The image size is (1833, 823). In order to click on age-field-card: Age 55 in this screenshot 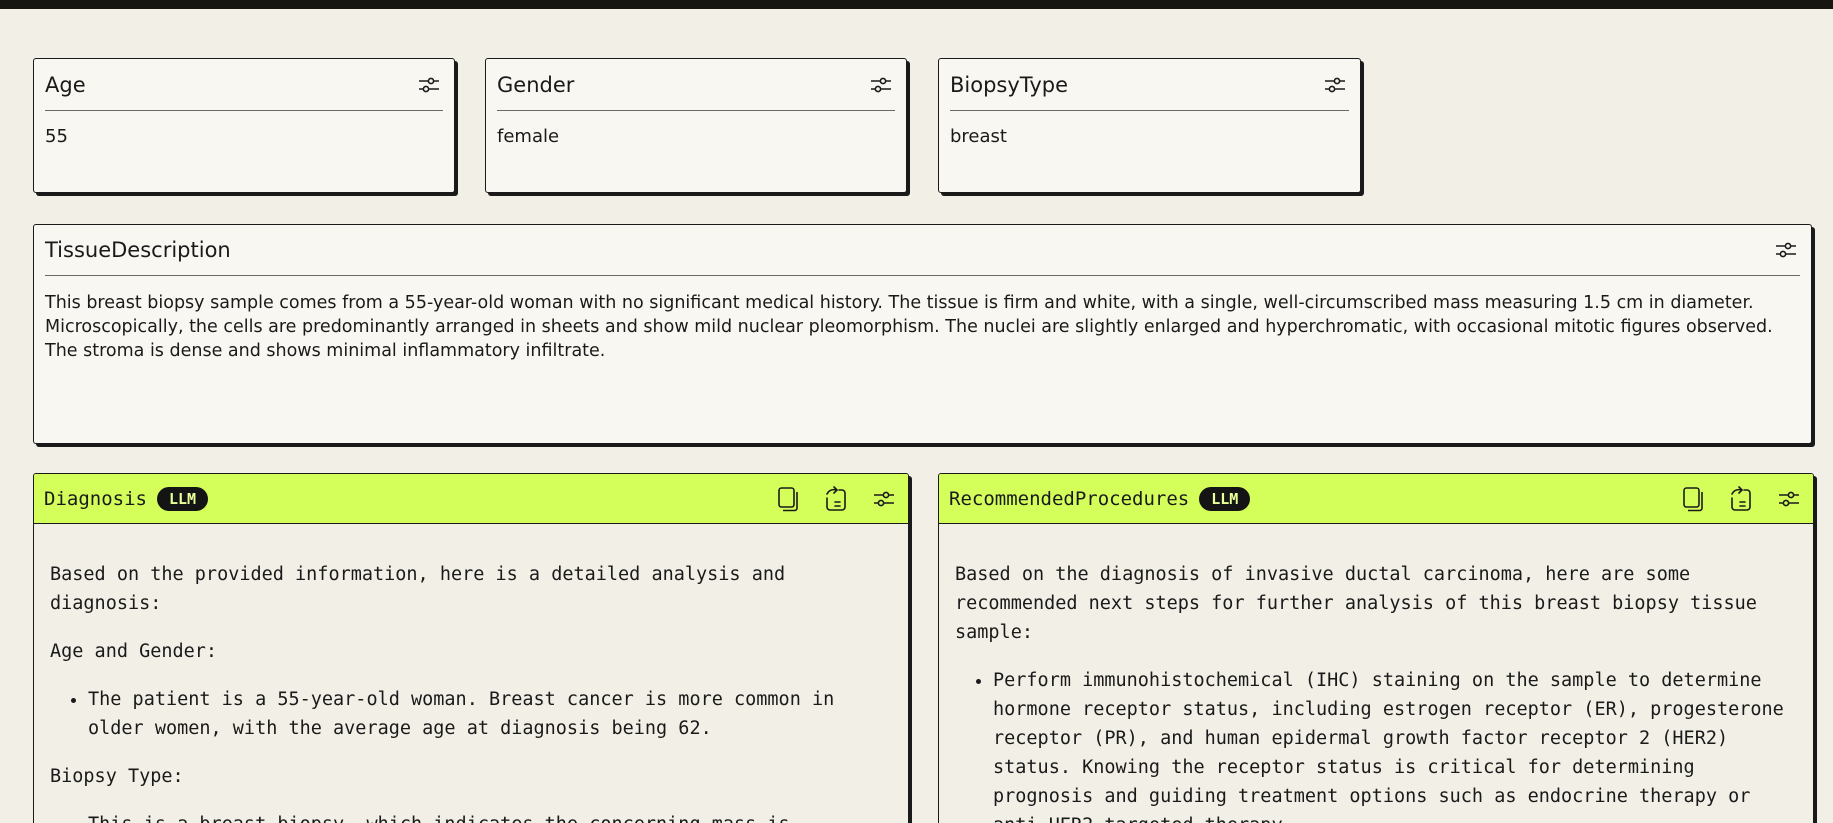, I will do `click(244, 125)`.